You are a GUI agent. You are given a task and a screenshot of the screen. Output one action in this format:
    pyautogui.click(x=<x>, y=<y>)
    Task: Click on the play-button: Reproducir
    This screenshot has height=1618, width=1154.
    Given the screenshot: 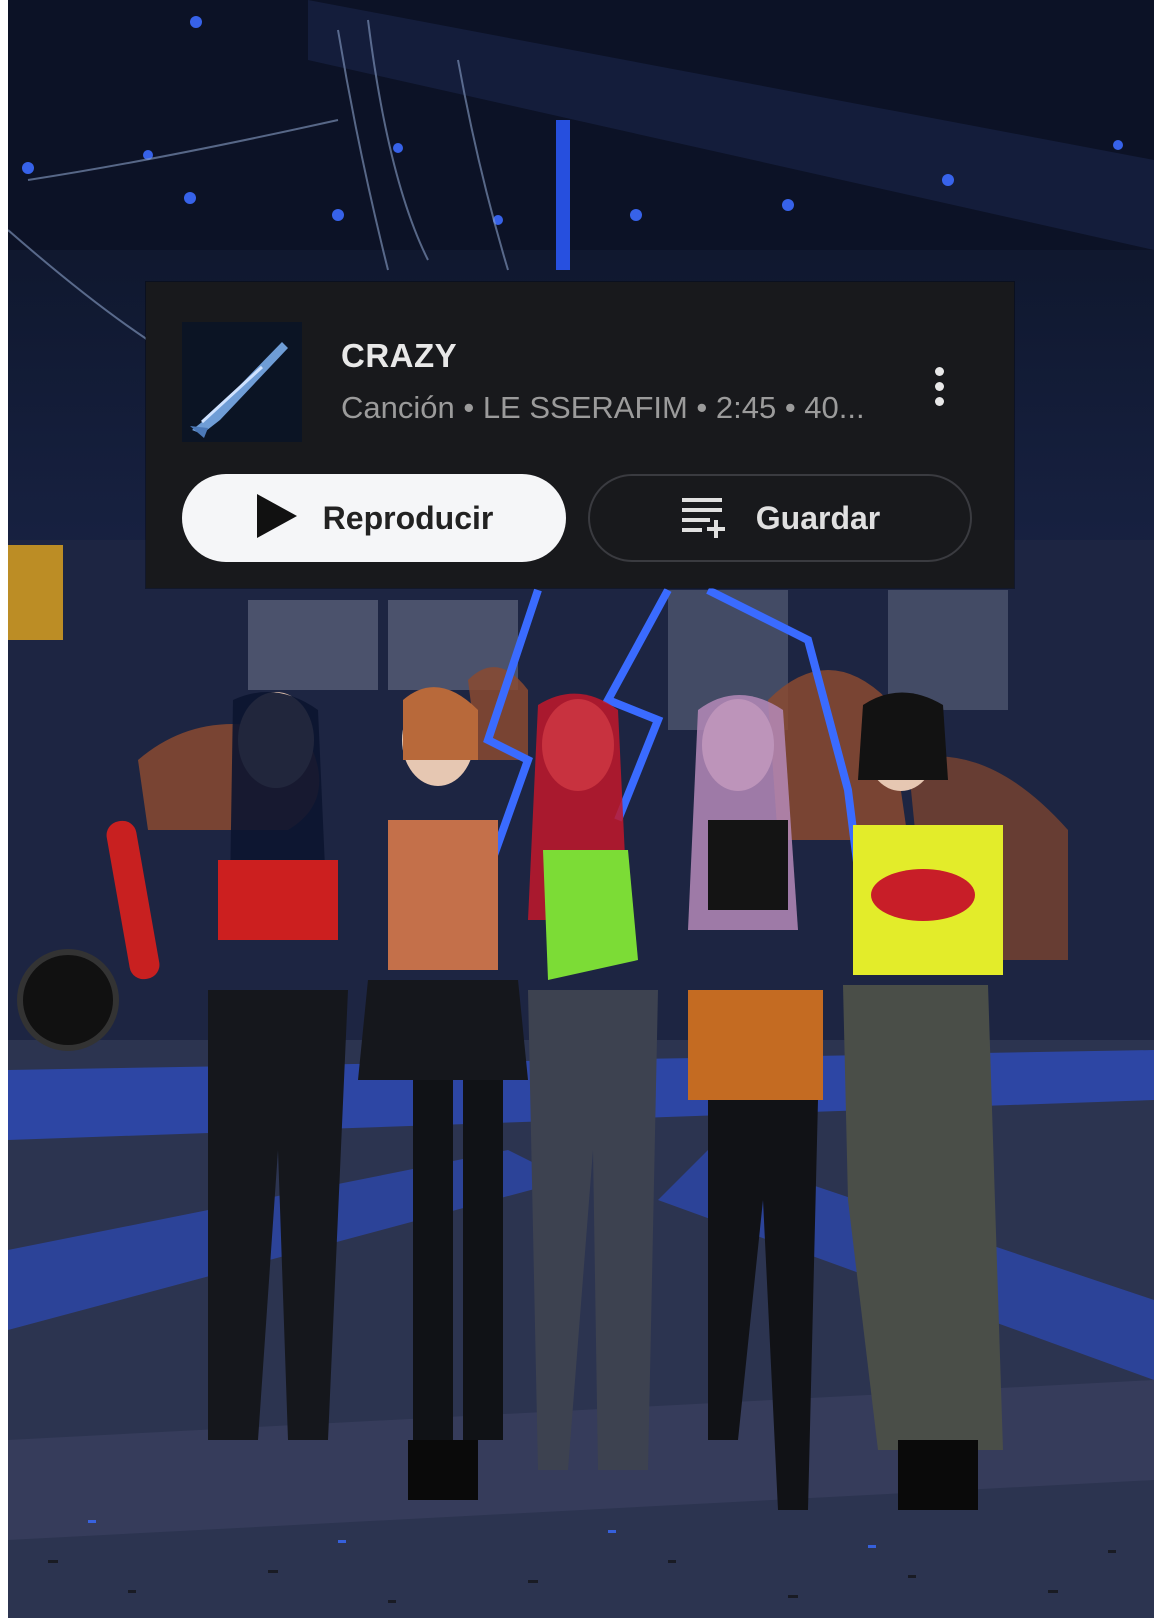 What is the action you would take?
    pyautogui.click(x=374, y=518)
    